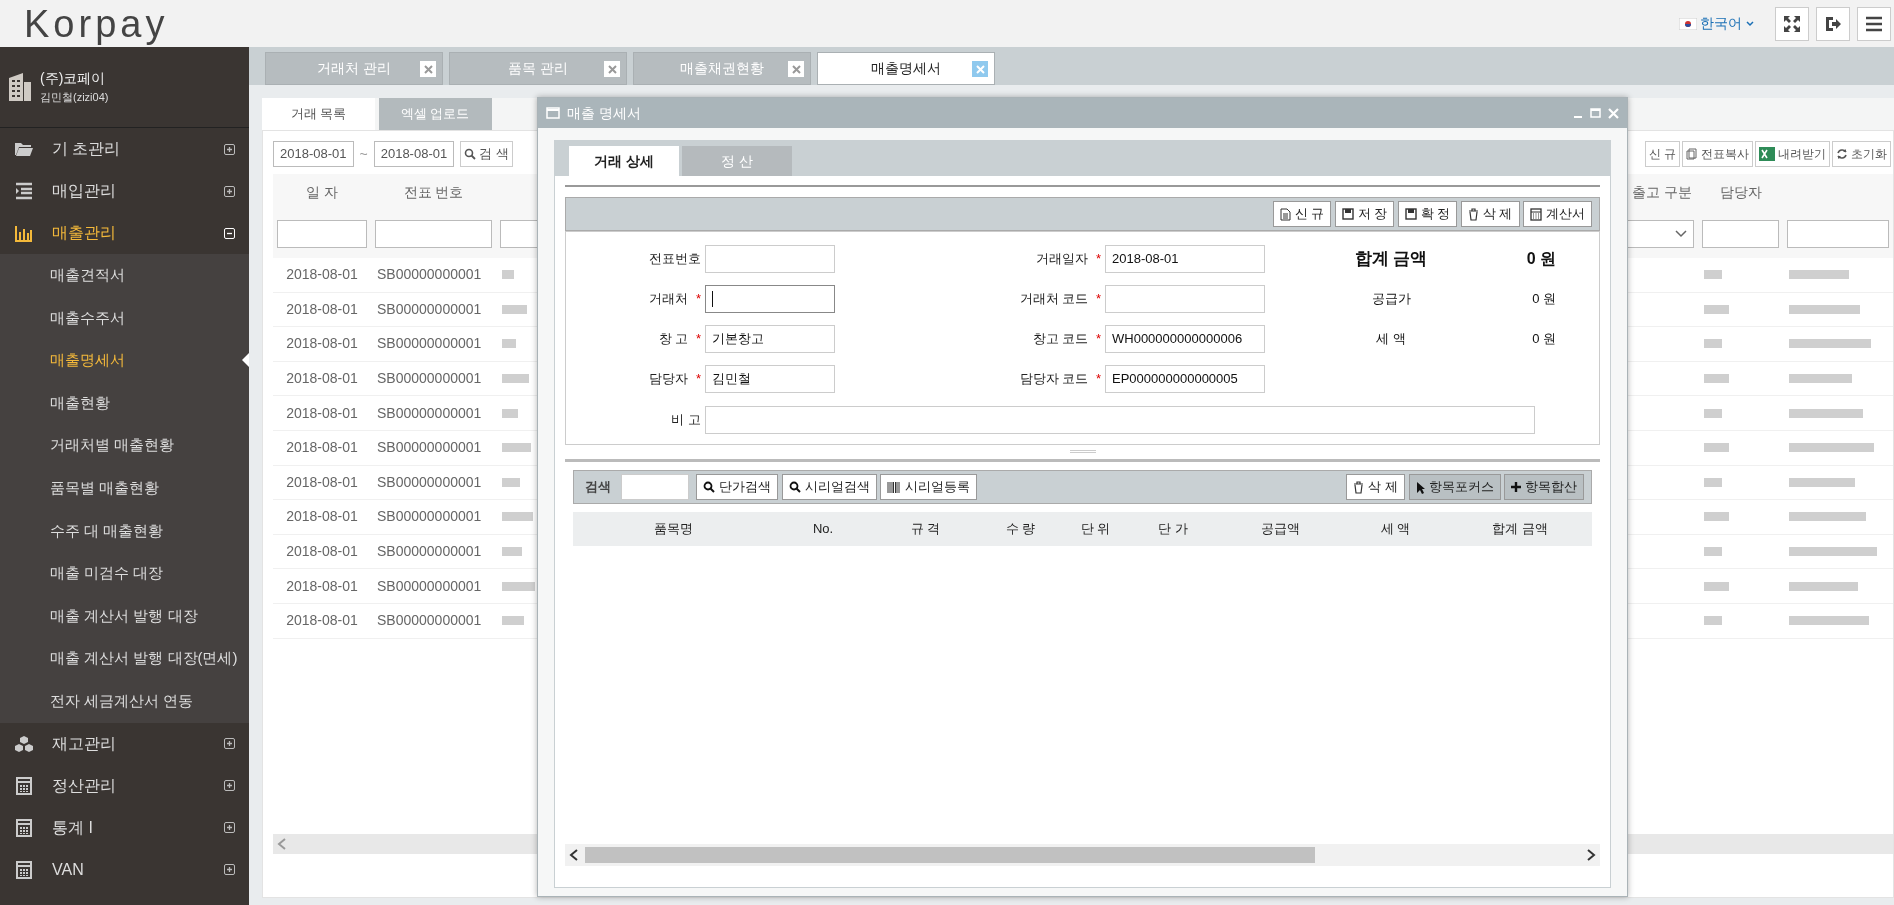  What do you see at coordinates (1861, 154) in the screenshot?
I see `toolbar-button: 초기화` at bounding box center [1861, 154].